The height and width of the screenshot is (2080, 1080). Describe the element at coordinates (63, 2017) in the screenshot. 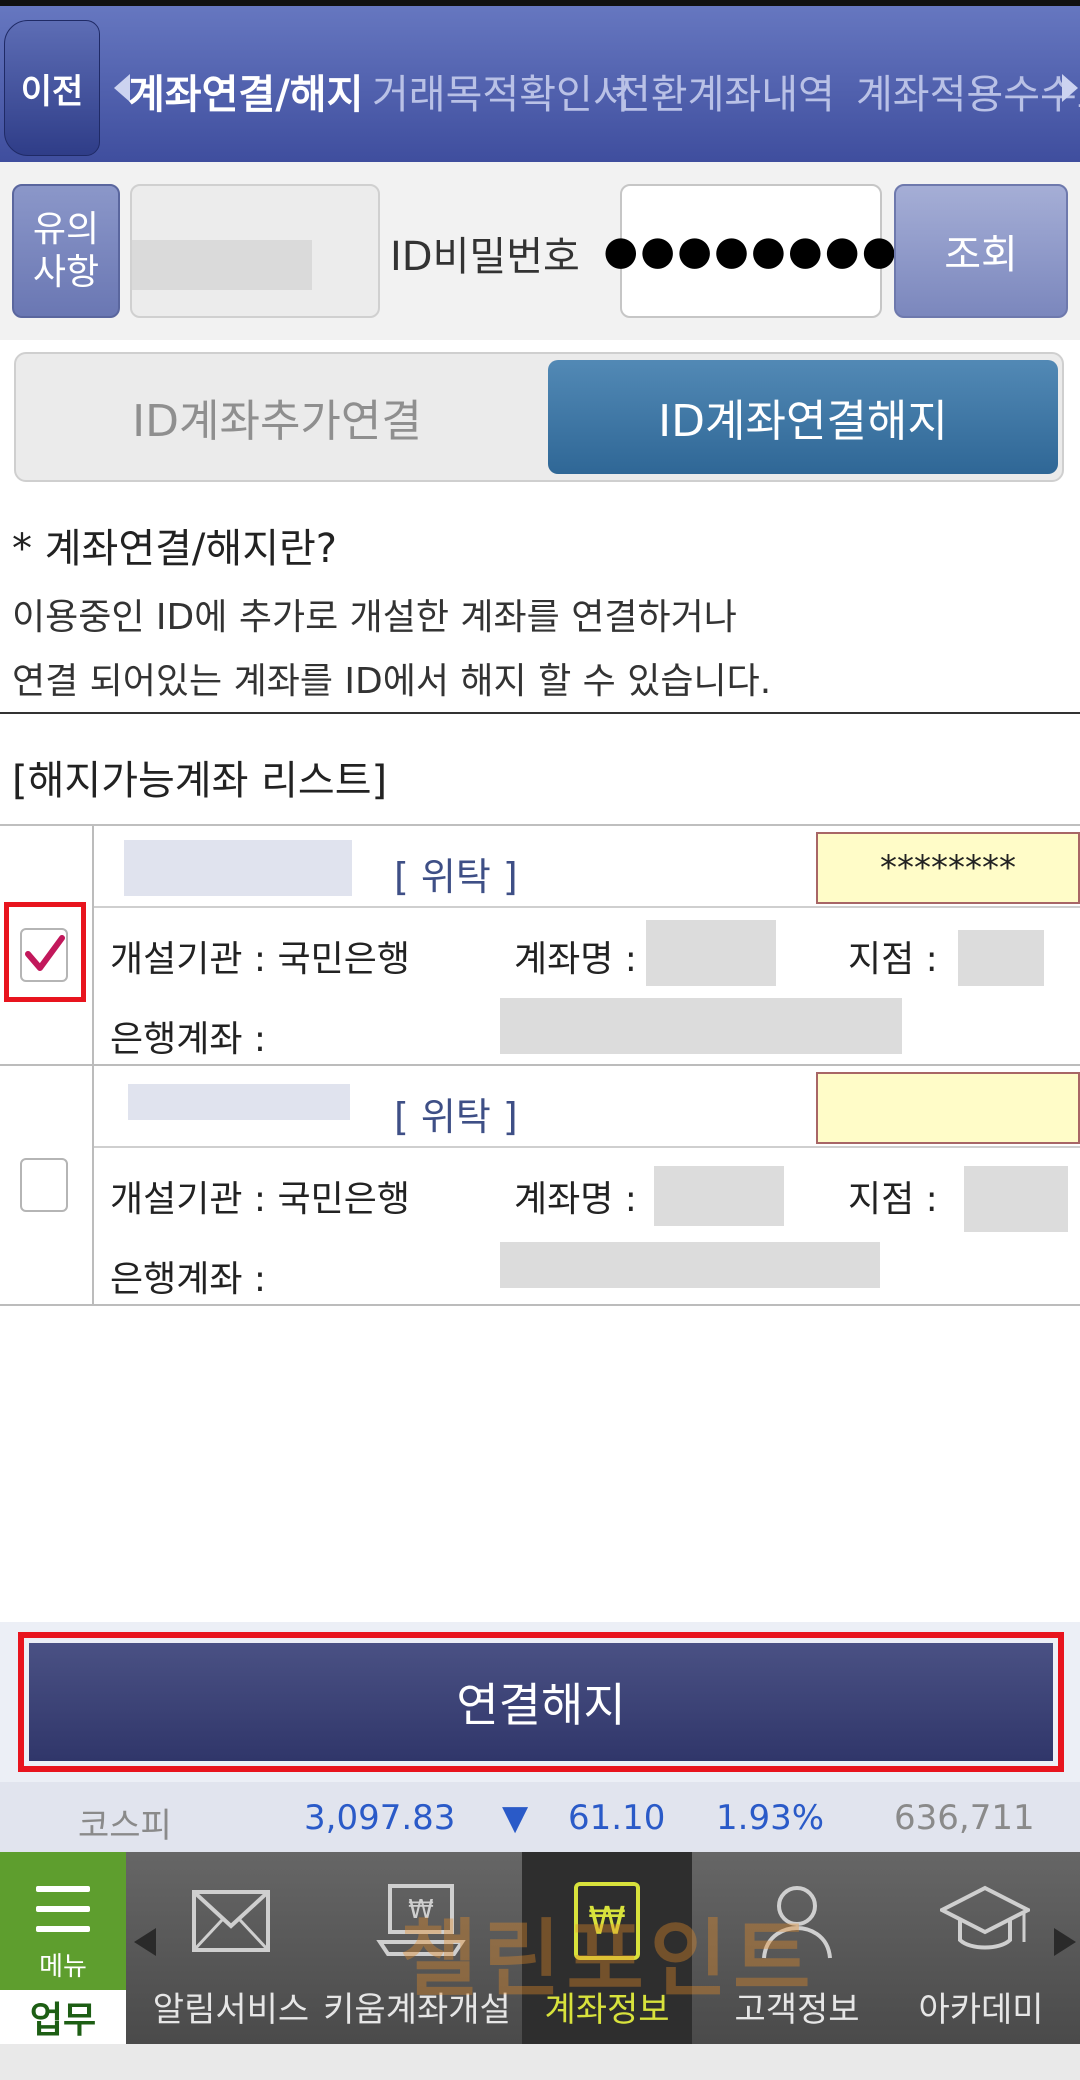

I see `work-tab: 업무` at that location.